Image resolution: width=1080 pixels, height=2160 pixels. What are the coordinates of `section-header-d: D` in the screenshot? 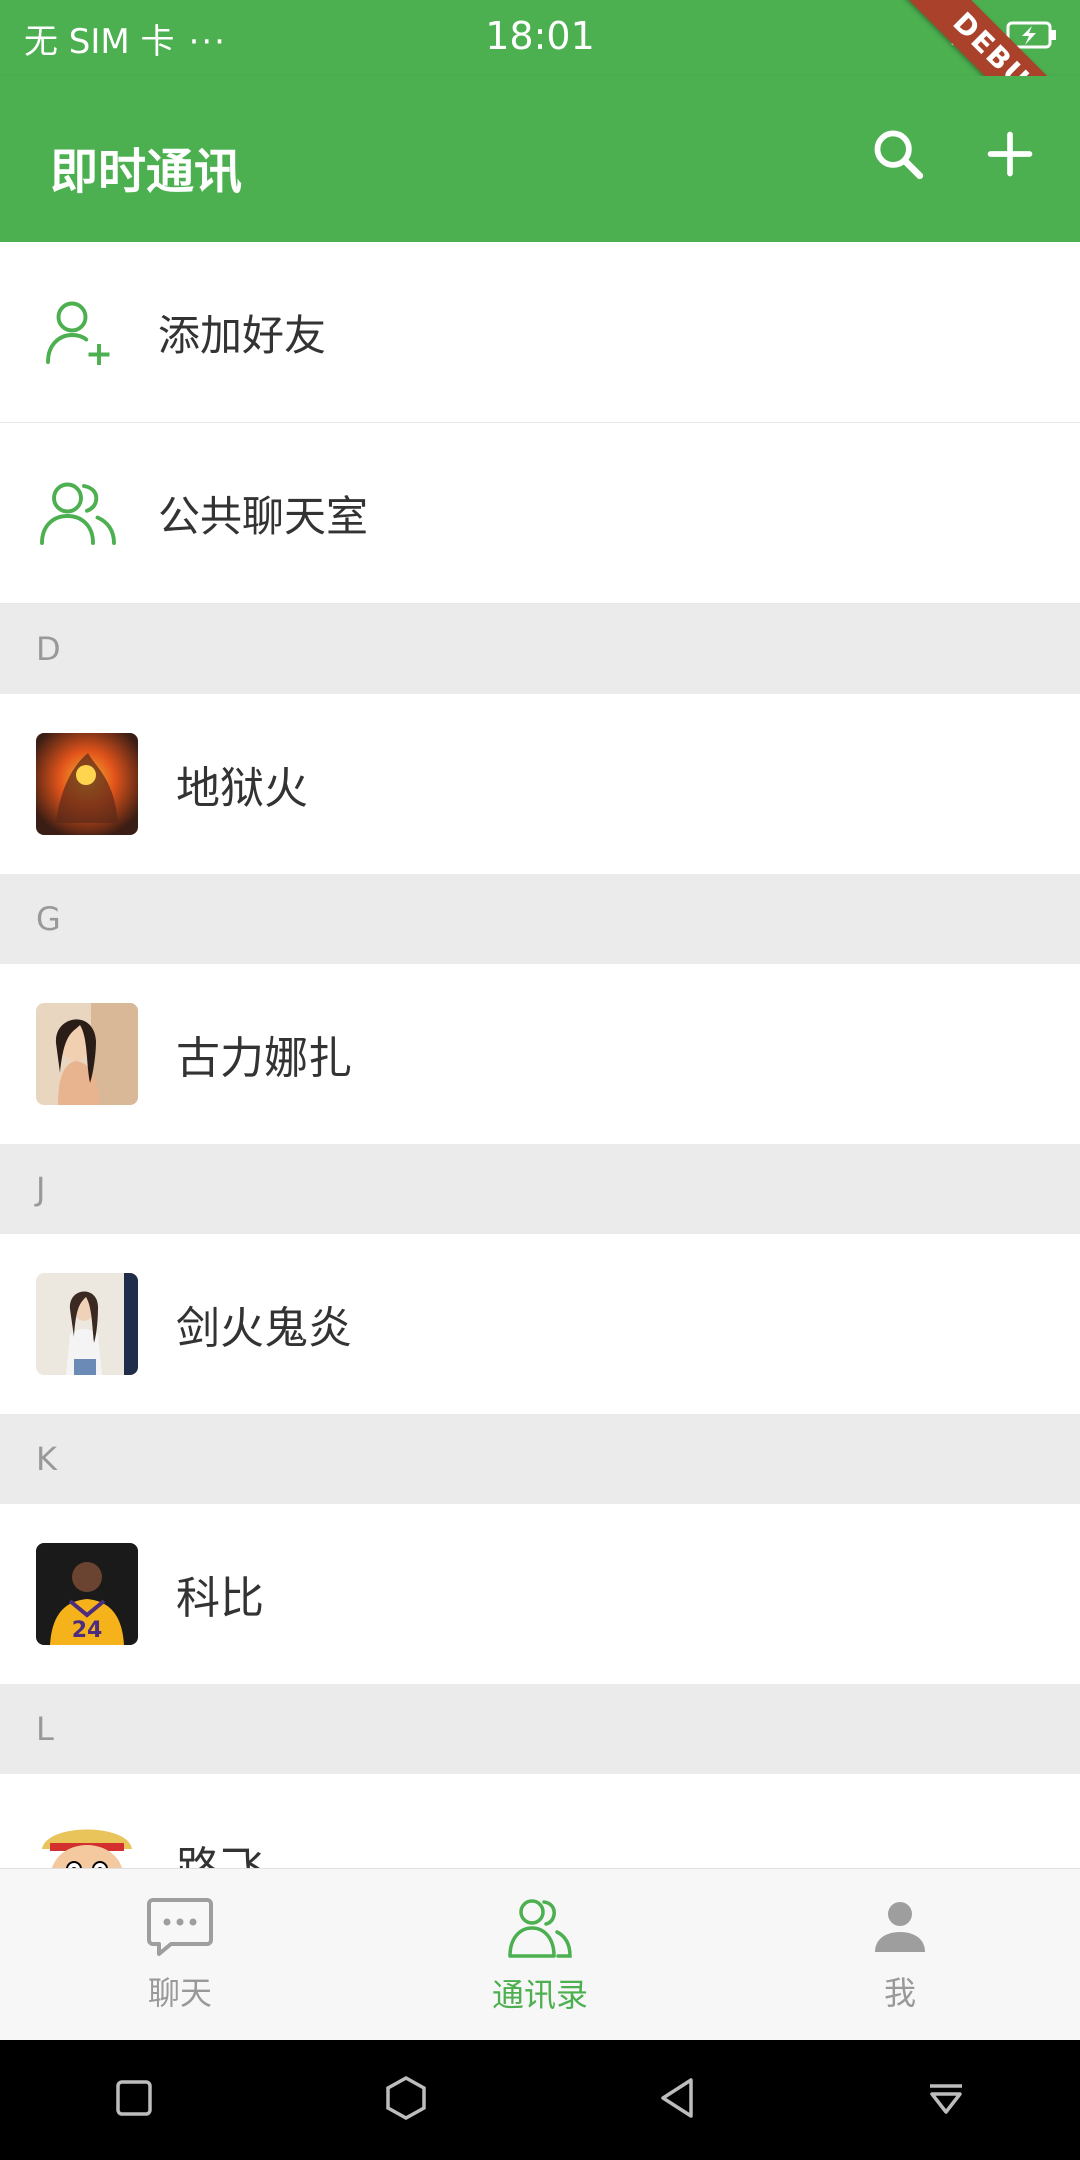 It's located at (540, 649).